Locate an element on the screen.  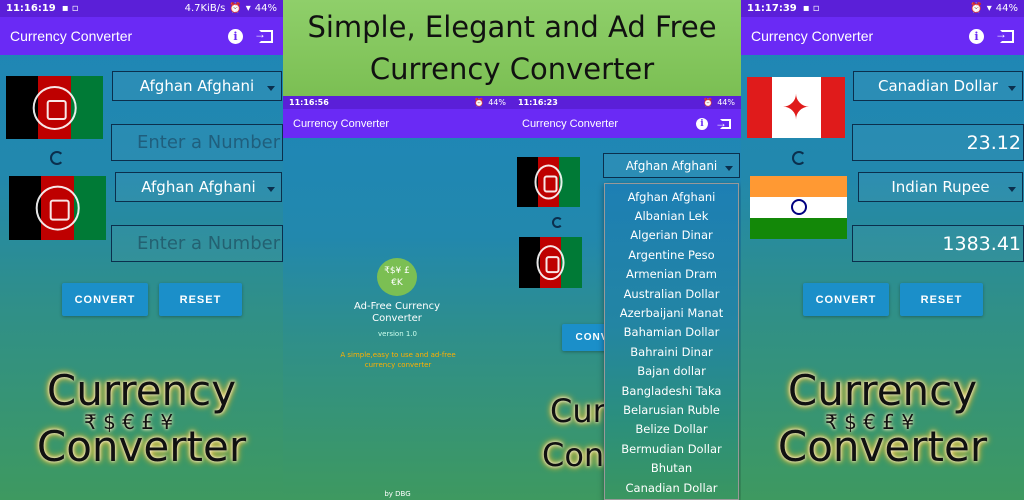
dropdown-item: Bahamian Dollar is located at coordinates (671, 332).